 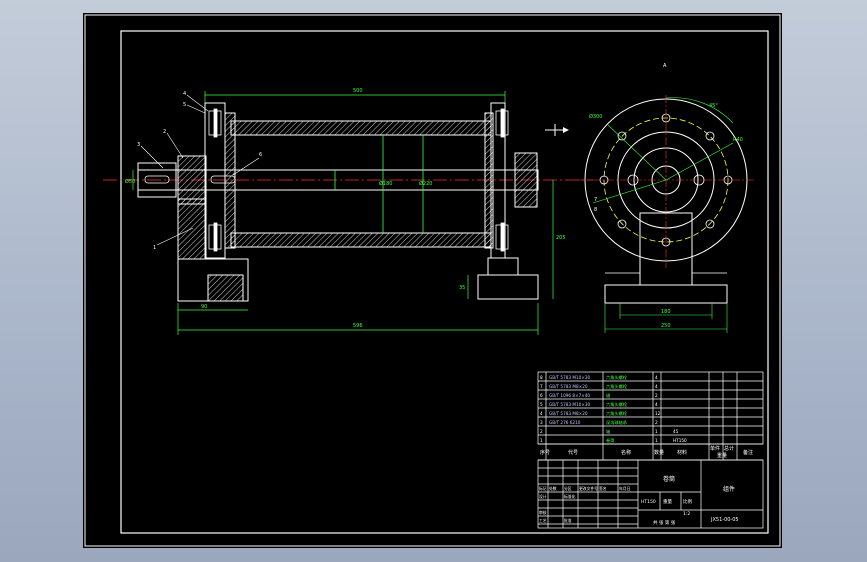 I want to click on parts-row-seq: 4, so click(x=541, y=413).